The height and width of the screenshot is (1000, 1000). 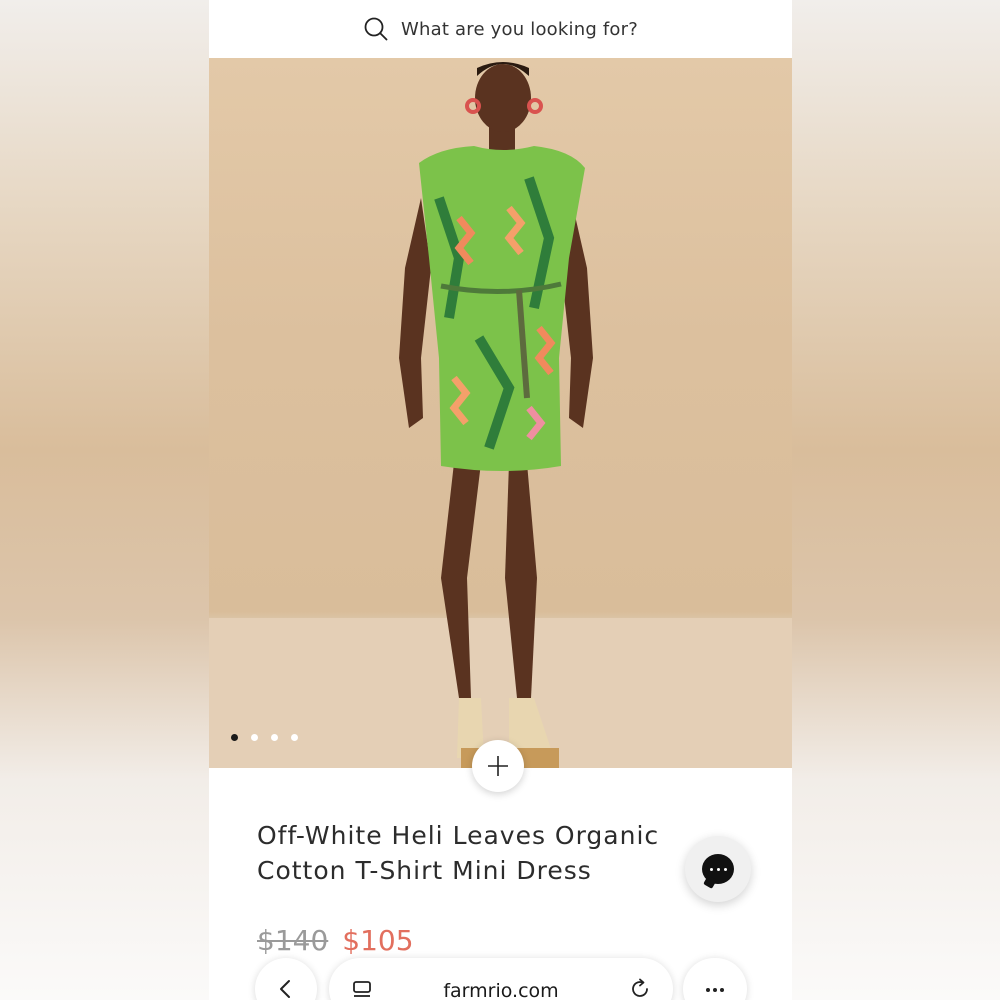 I want to click on search-icon, so click(x=376, y=29).